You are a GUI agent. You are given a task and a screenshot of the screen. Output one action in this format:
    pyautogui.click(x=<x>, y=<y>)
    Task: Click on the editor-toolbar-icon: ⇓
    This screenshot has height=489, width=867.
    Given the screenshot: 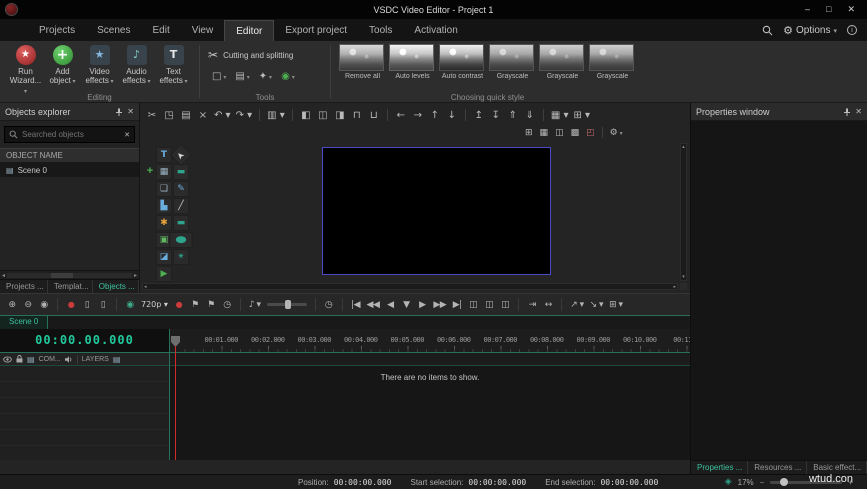 What is the action you would take?
    pyautogui.click(x=530, y=115)
    